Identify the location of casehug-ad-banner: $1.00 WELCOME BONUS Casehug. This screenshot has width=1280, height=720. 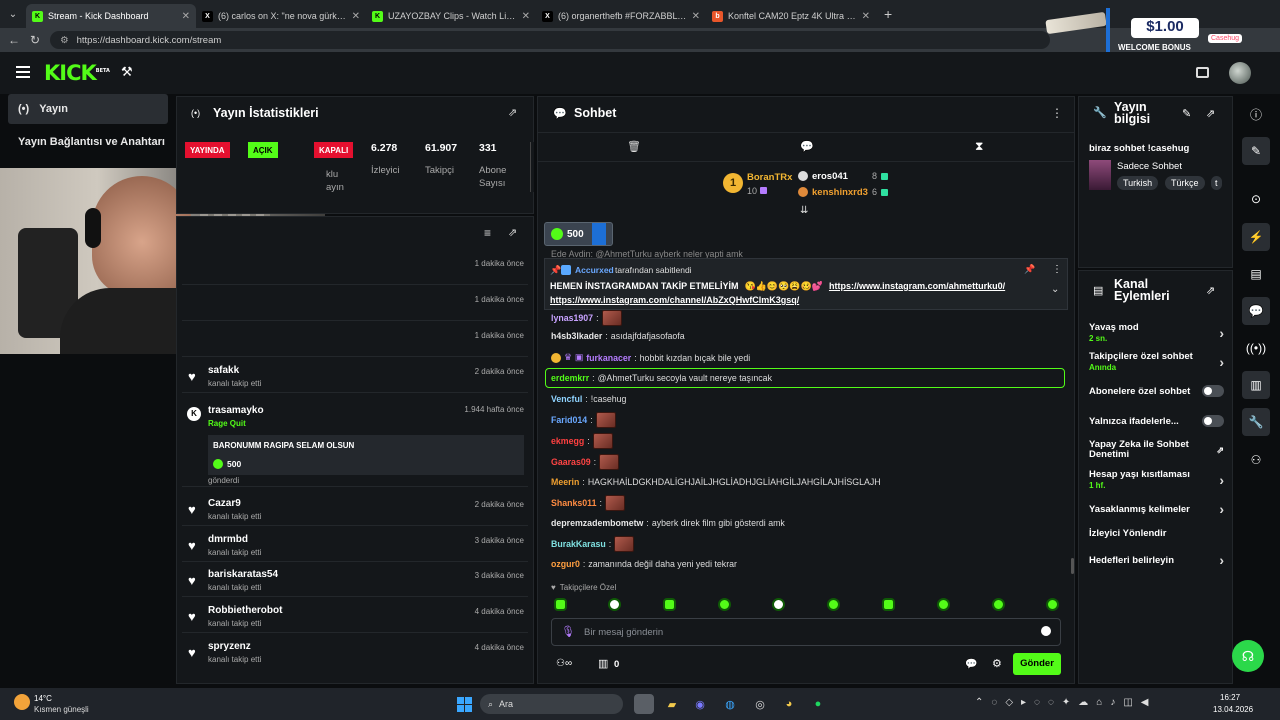
(1150, 33).